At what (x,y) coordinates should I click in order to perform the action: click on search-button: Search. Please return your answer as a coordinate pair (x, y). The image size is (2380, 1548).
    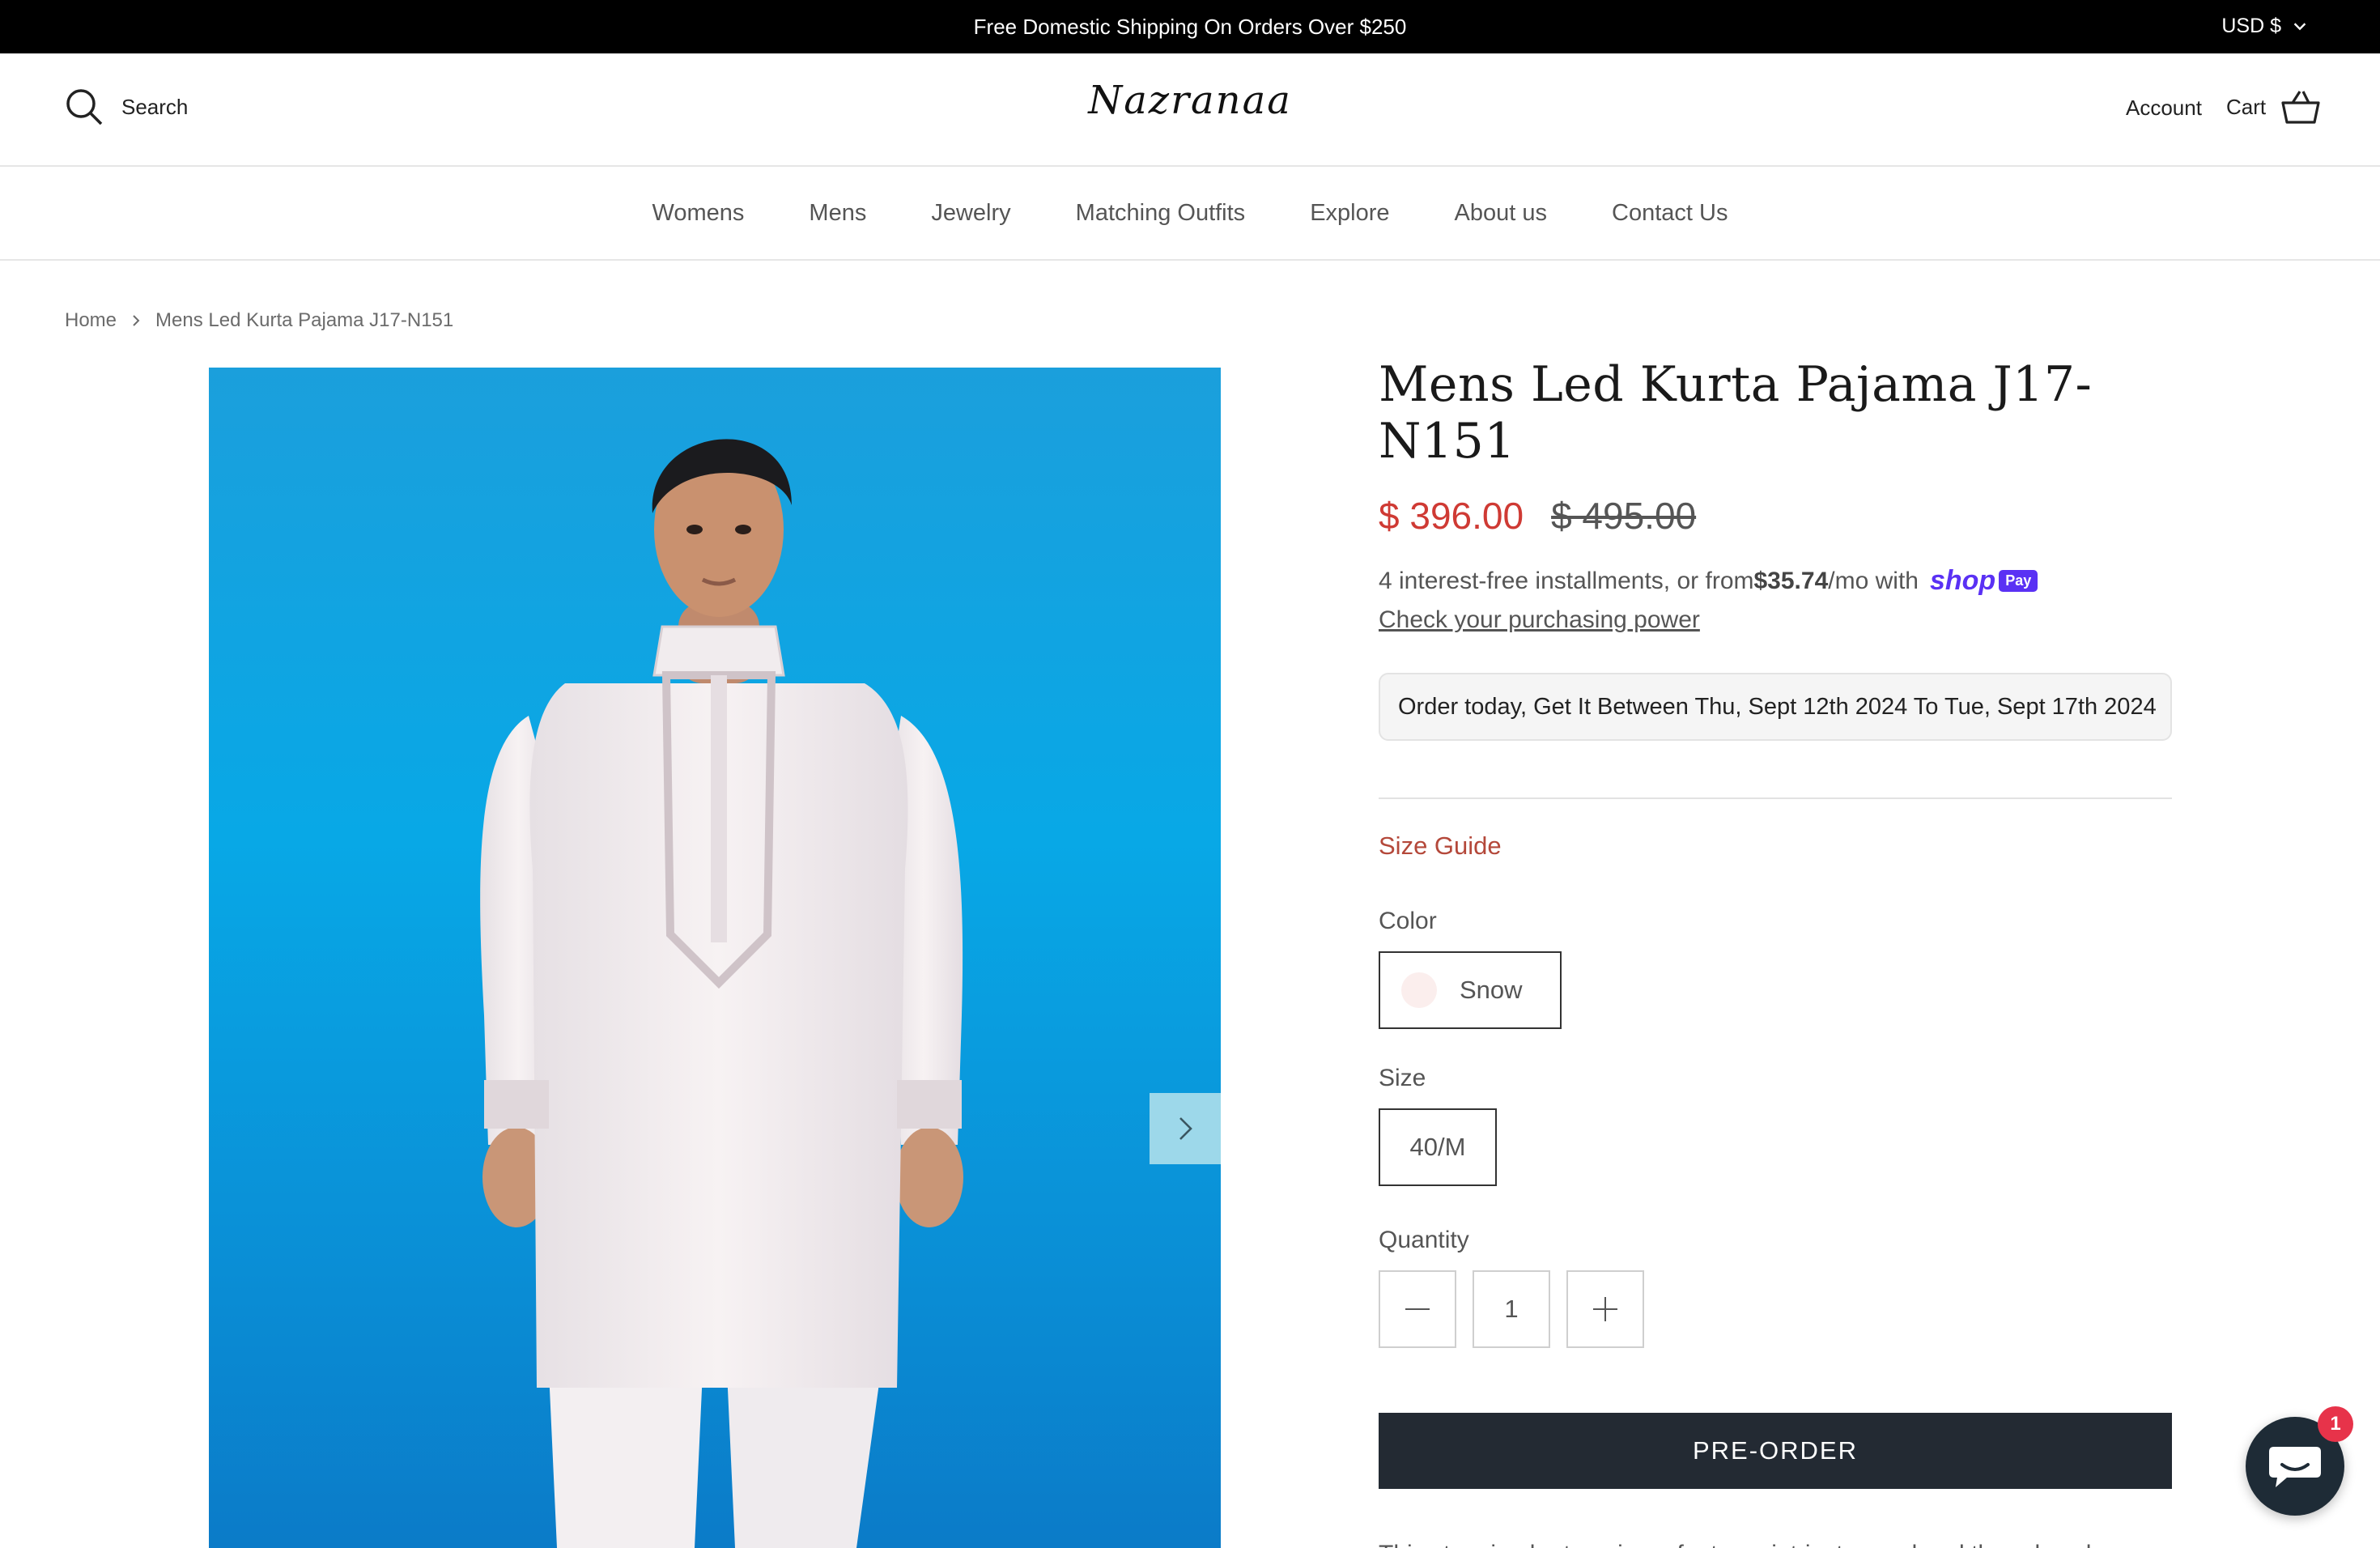
    Looking at the image, I should click on (127, 107).